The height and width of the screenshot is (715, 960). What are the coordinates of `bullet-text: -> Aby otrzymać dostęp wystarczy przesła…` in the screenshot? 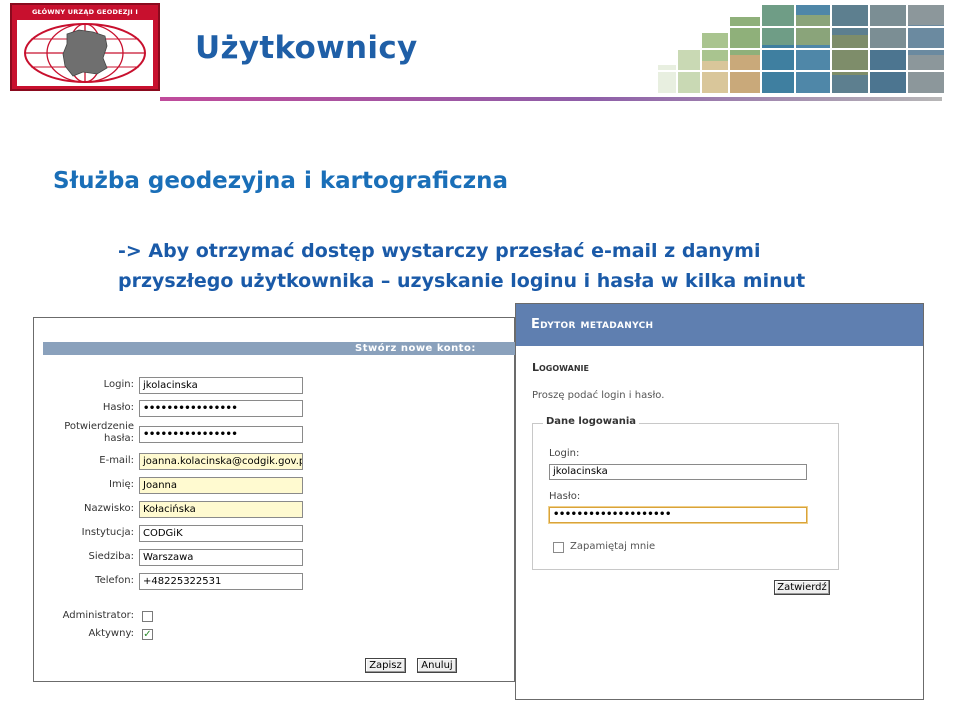 It's located at (488, 266).